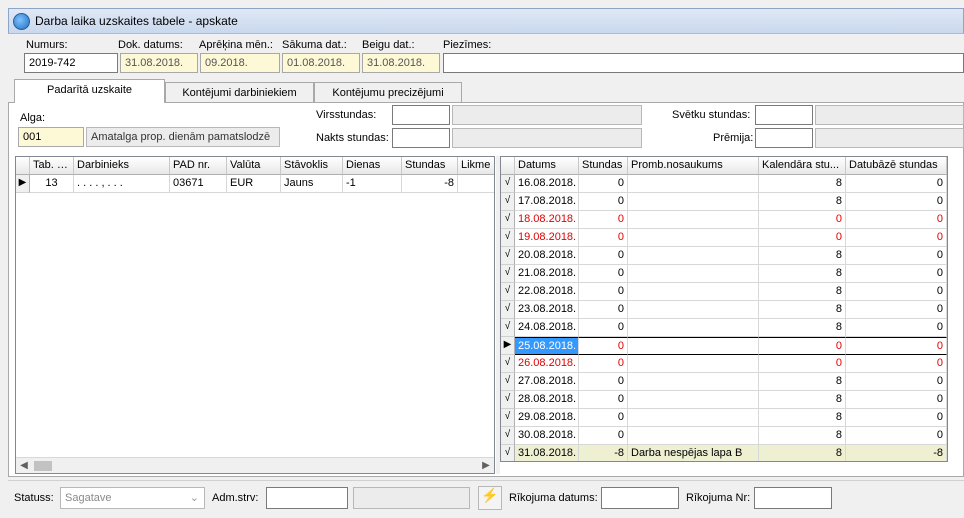 This screenshot has width=964, height=518. Describe the element at coordinates (724, 202) in the screenshot. I see `day-row: √ 17.08.2018. 0 8 0` at that location.